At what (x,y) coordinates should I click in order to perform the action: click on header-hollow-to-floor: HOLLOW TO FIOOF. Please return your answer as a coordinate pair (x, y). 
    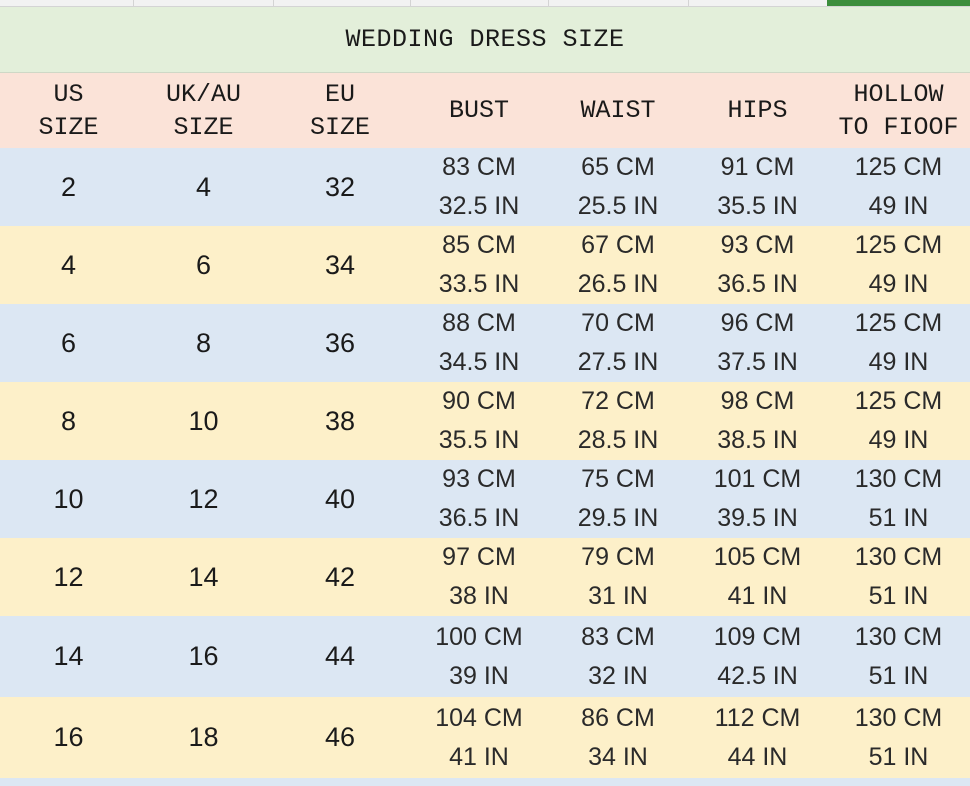
    Looking at the image, I should click on (898, 110).